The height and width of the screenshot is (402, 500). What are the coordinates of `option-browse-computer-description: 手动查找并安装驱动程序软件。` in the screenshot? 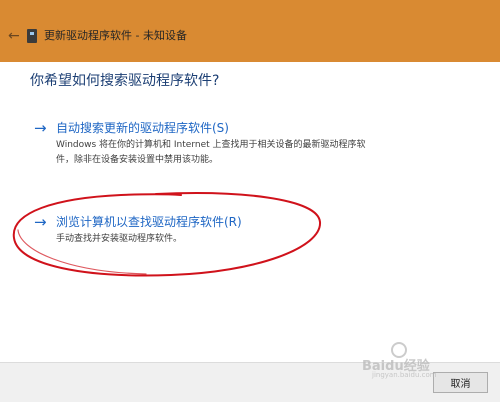 It's located at (261, 239).